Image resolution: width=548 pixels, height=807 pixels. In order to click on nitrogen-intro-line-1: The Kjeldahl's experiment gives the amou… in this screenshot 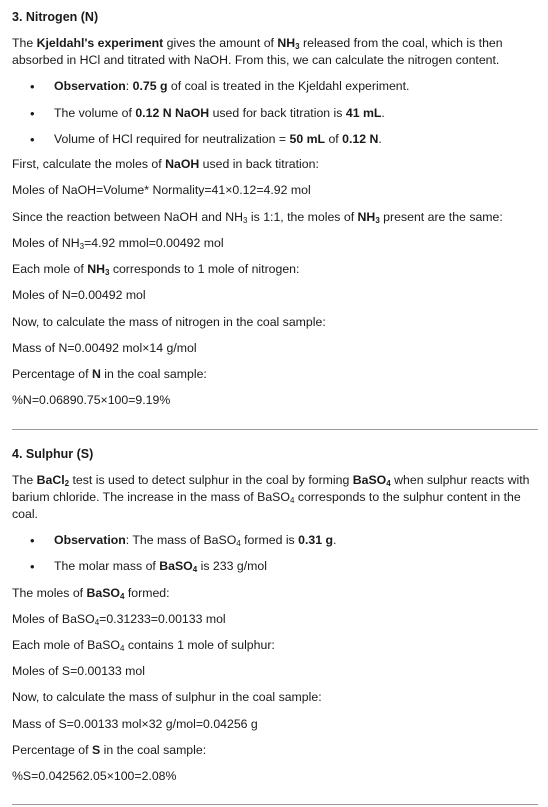, I will do `click(257, 43)`.